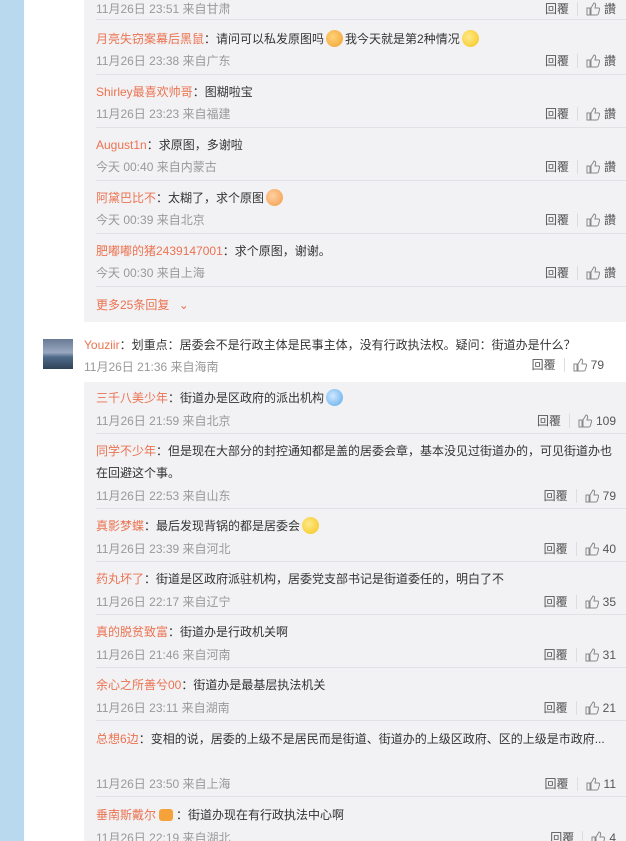 This screenshot has width=626, height=841. I want to click on like-count: 4, so click(612, 835).